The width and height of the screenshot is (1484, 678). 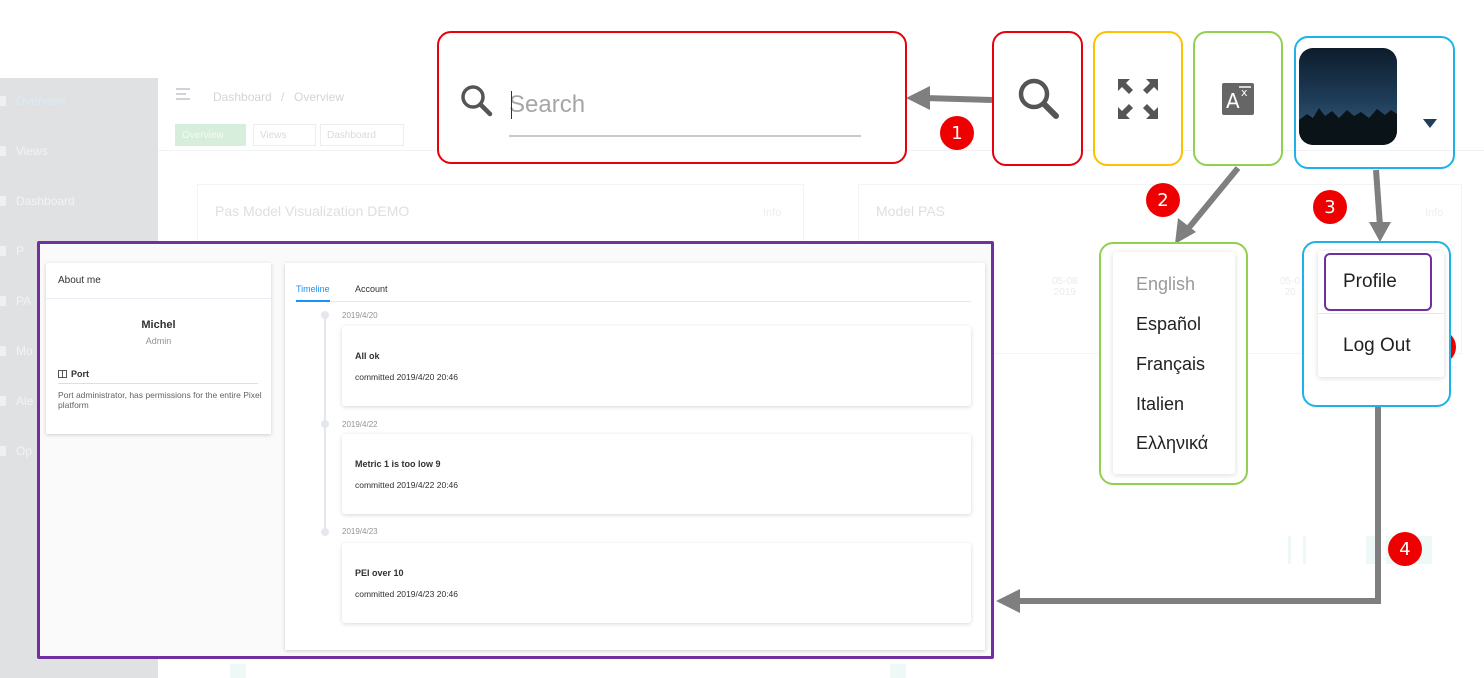 I want to click on translate-icon: A x, so click(x=1238, y=98).